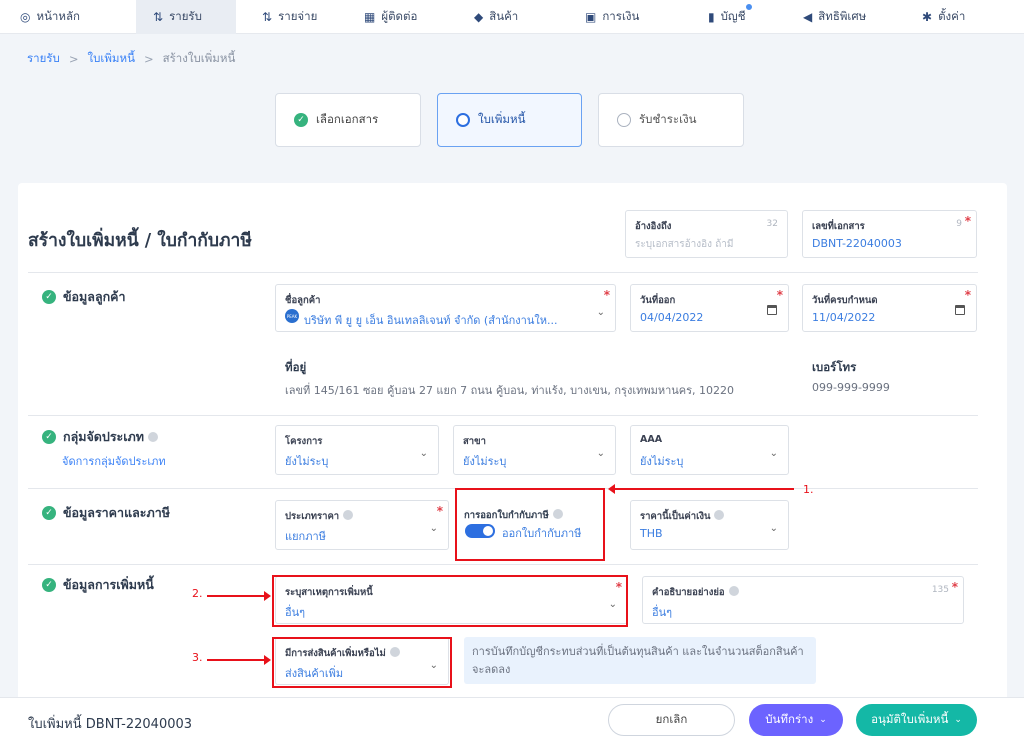 The image size is (1024, 738). What do you see at coordinates (312, 516) in the screenshot?
I see `price-type-label-text: ประเภทราคา` at bounding box center [312, 516].